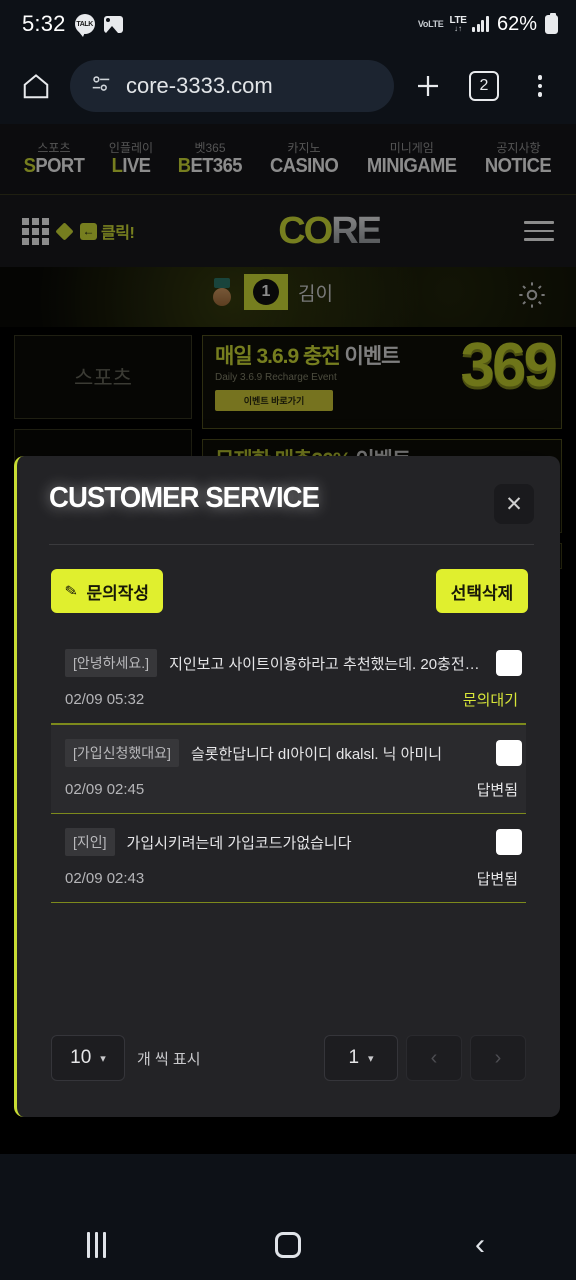 The height and width of the screenshot is (1280, 576). I want to click on list-item-top: [지인] 가입시키려는데 가입코드가없습니다, so click(288, 842).